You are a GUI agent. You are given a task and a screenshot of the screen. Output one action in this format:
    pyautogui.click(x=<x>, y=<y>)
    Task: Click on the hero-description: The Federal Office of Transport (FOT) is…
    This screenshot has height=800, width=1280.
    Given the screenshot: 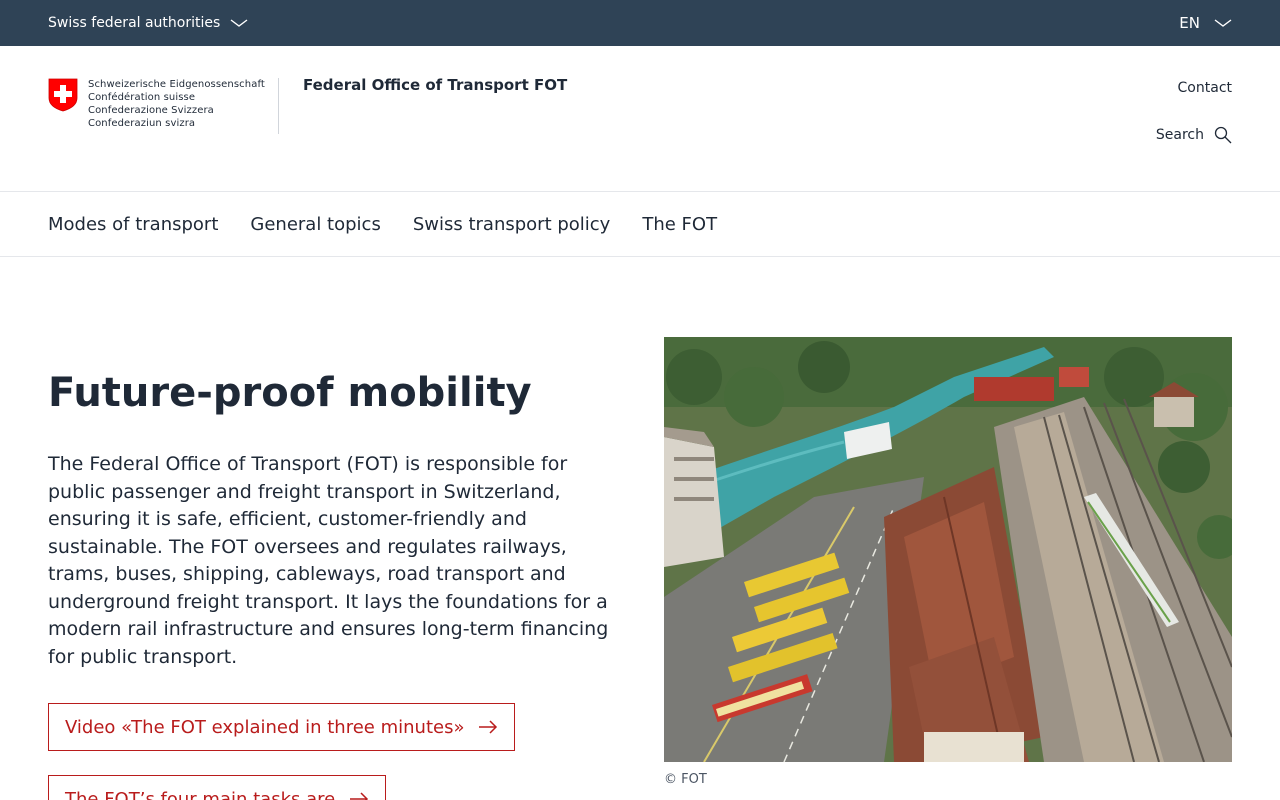 What is the action you would take?
    pyautogui.click(x=328, y=560)
    